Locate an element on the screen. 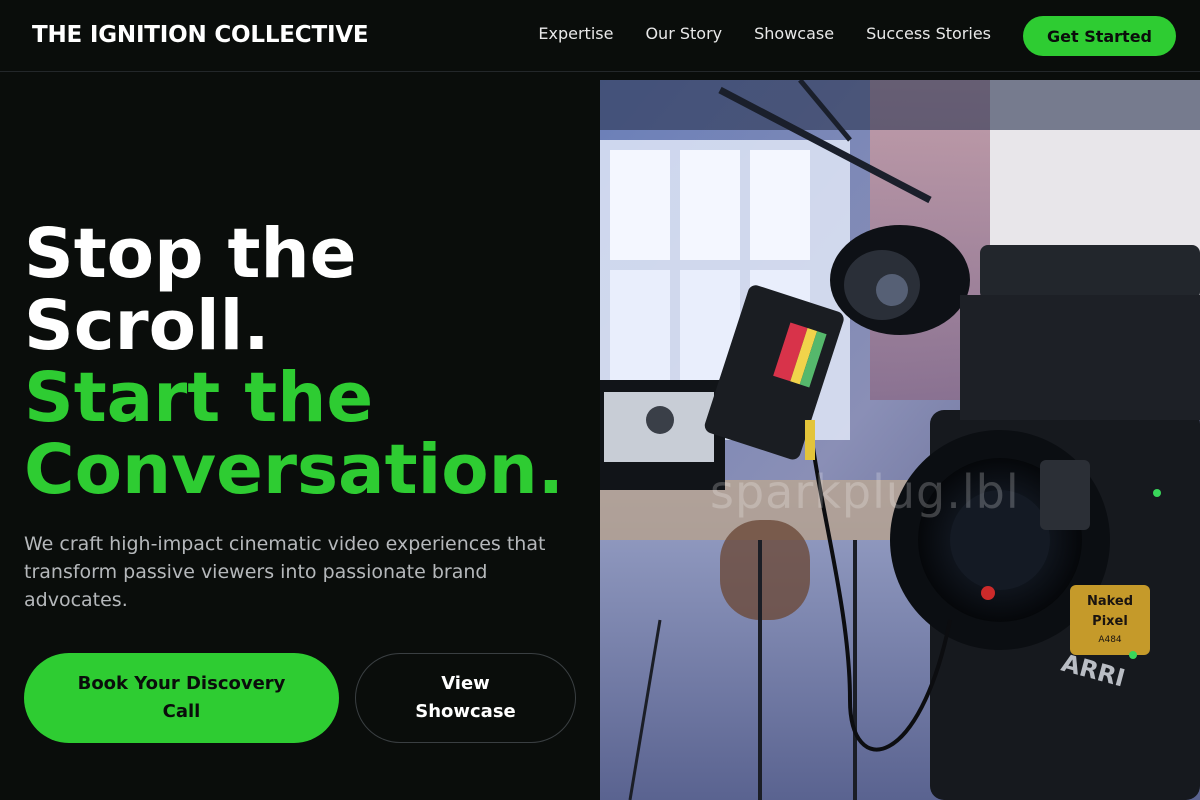 Image resolution: width=1200 pixels, height=800 pixels. view-showcase-button: View Showcase is located at coordinates (465, 698).